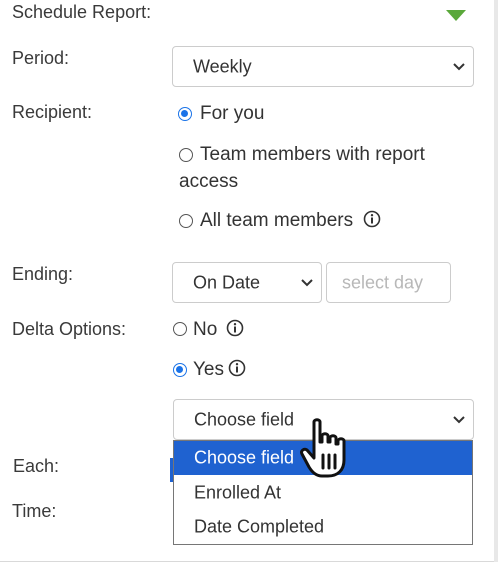 This screenshot has height=562, width=498. I want to click on ending-select: On Date, so click(247, 282).